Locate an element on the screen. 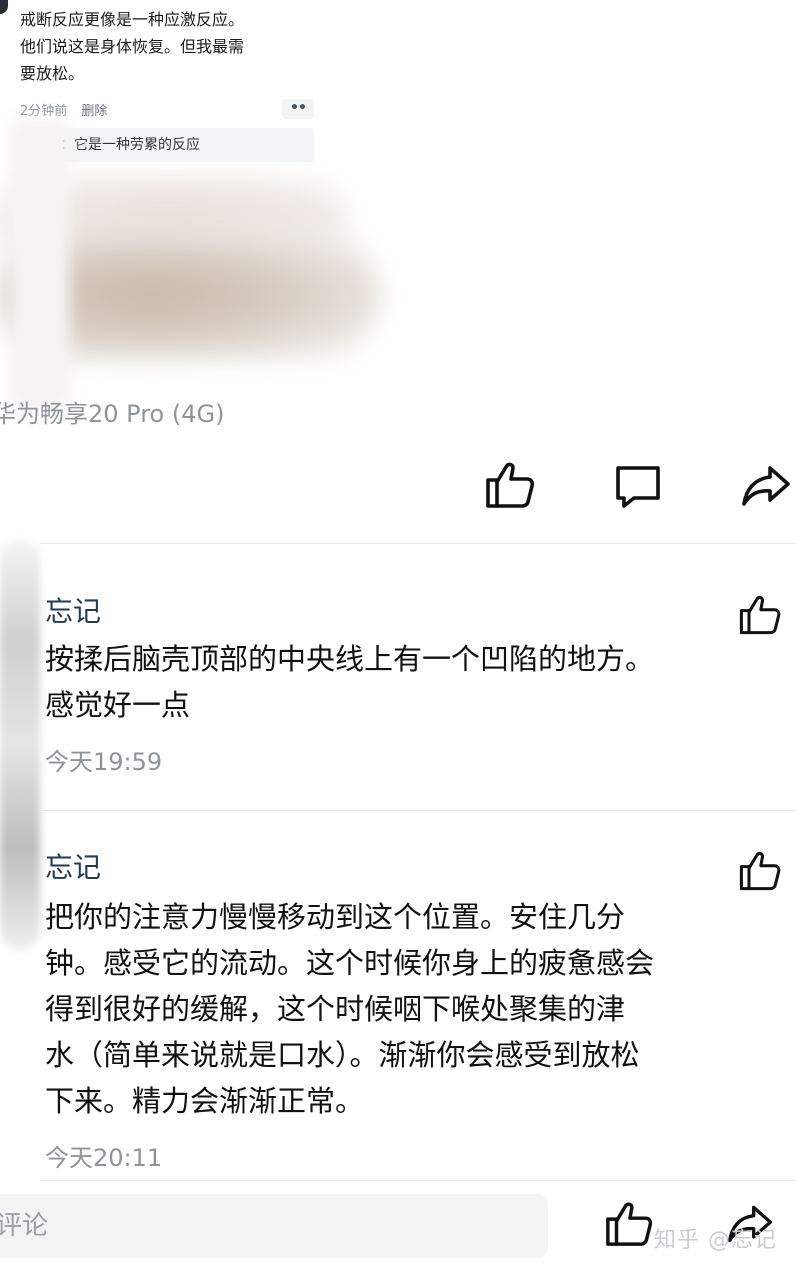  comment-item: 忘记 按揉后脑壳顶部的中央线上有一个凹陷的地方。 感觉好一点 今天19:59 is located at coordinates (417, 684).